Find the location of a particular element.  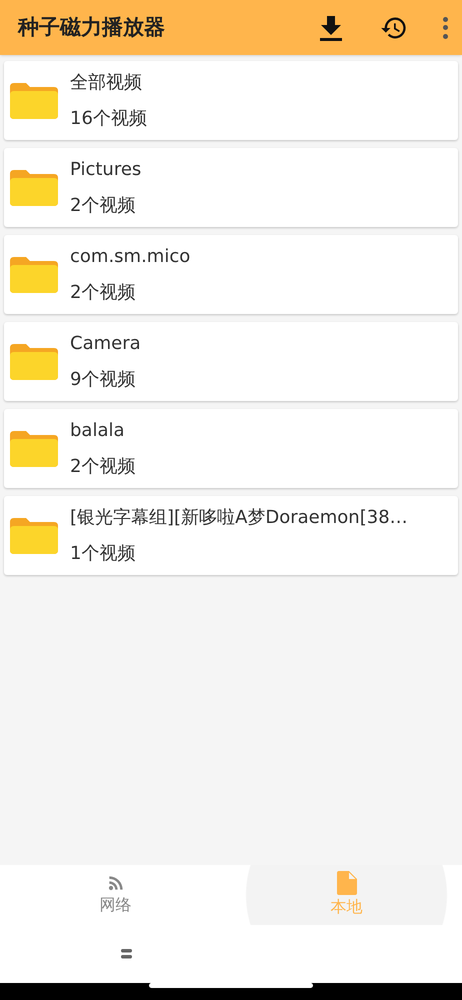

folder-card: Pictures 2个视频 is located at coordinates (231, 187).